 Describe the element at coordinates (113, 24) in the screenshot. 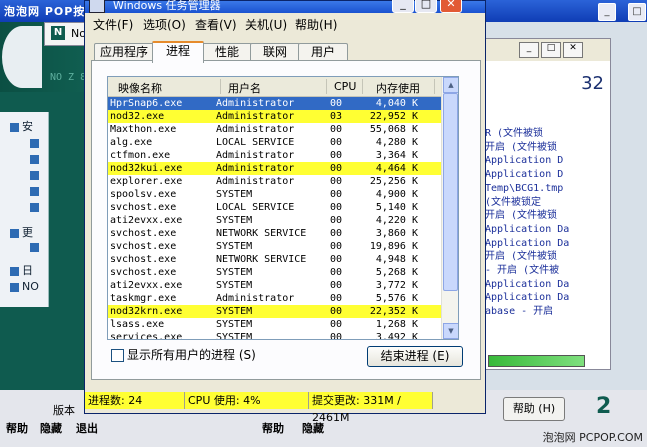

I see `menu-file: 文件(F)` at that location.